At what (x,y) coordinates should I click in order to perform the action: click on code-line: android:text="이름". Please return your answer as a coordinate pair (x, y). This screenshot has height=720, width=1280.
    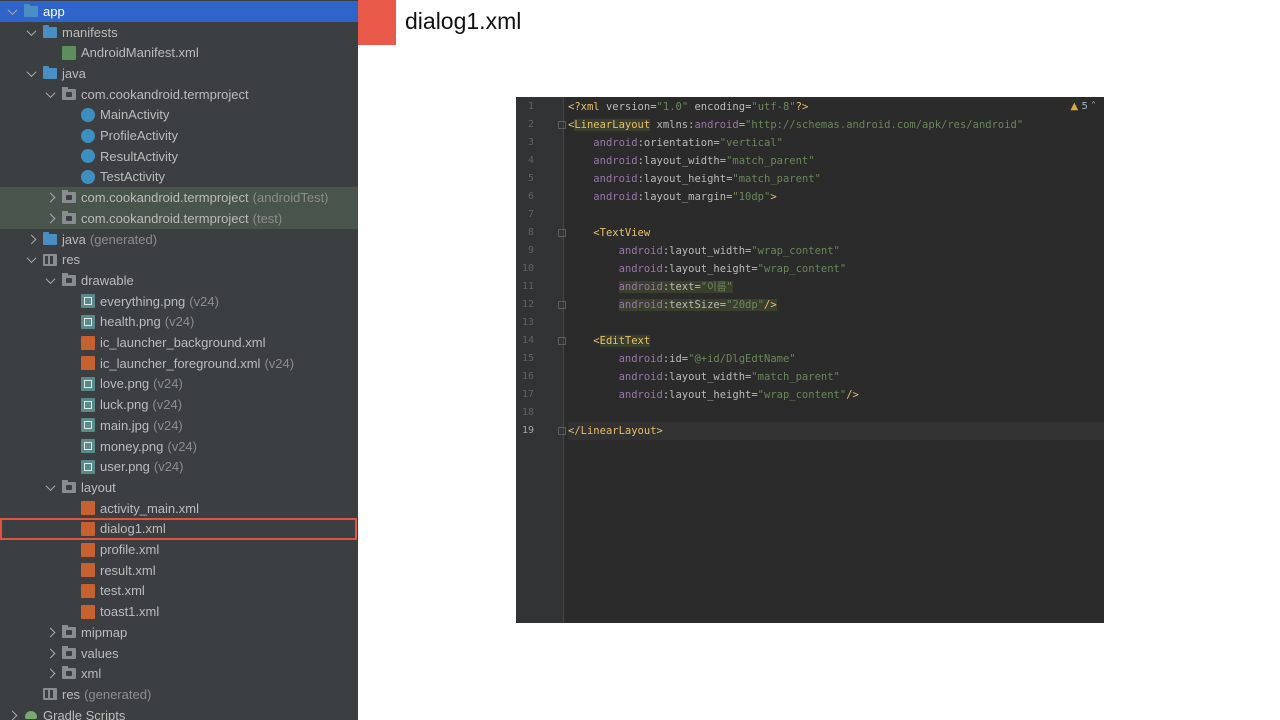
    Looking at the image, I should click on (836, 287).